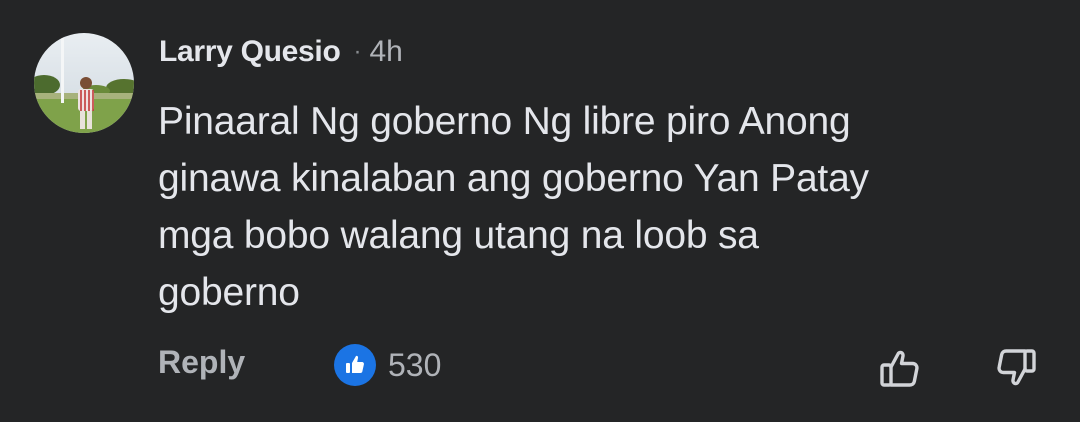  What do you see at coordinates (355, 365) in the screenshot?
I see `thumbs-up-icon` at bounding box center [355, 365].